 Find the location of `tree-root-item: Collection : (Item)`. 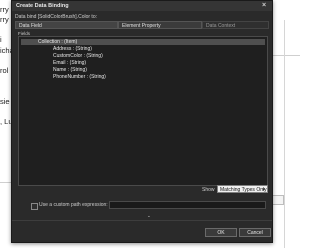

tree-root-item: Collection : (Item) is located at coordinates (143, 42).